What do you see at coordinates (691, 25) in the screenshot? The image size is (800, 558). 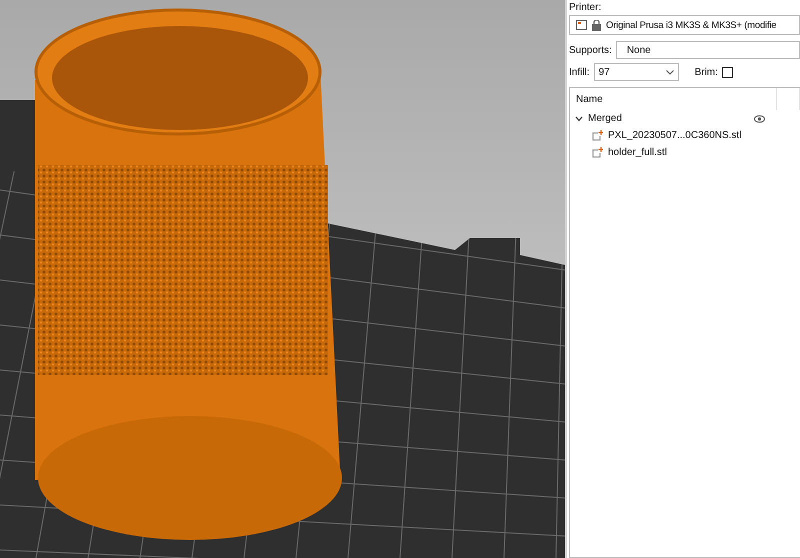 I see `printer-name: Original Prusa i3 MK3S & MK3S+ (modifie` at bounding box center [691, 25].